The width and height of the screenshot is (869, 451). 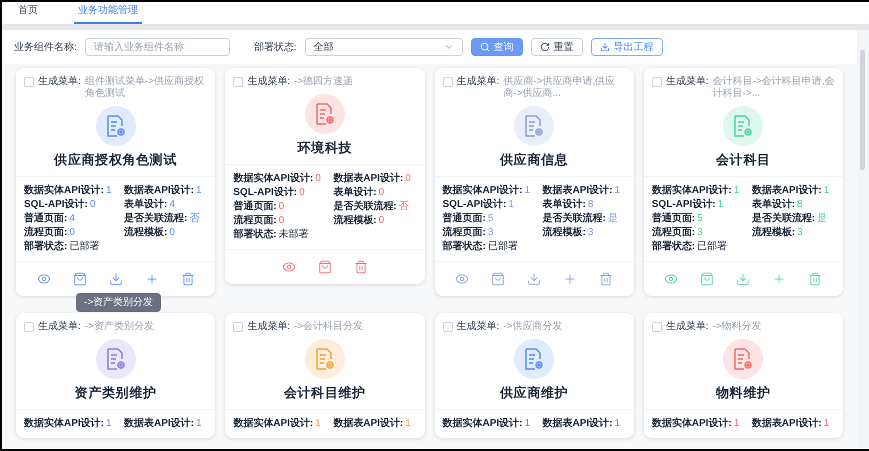 I want to click on card-title: 物料维护, so click(x=743, y=393).